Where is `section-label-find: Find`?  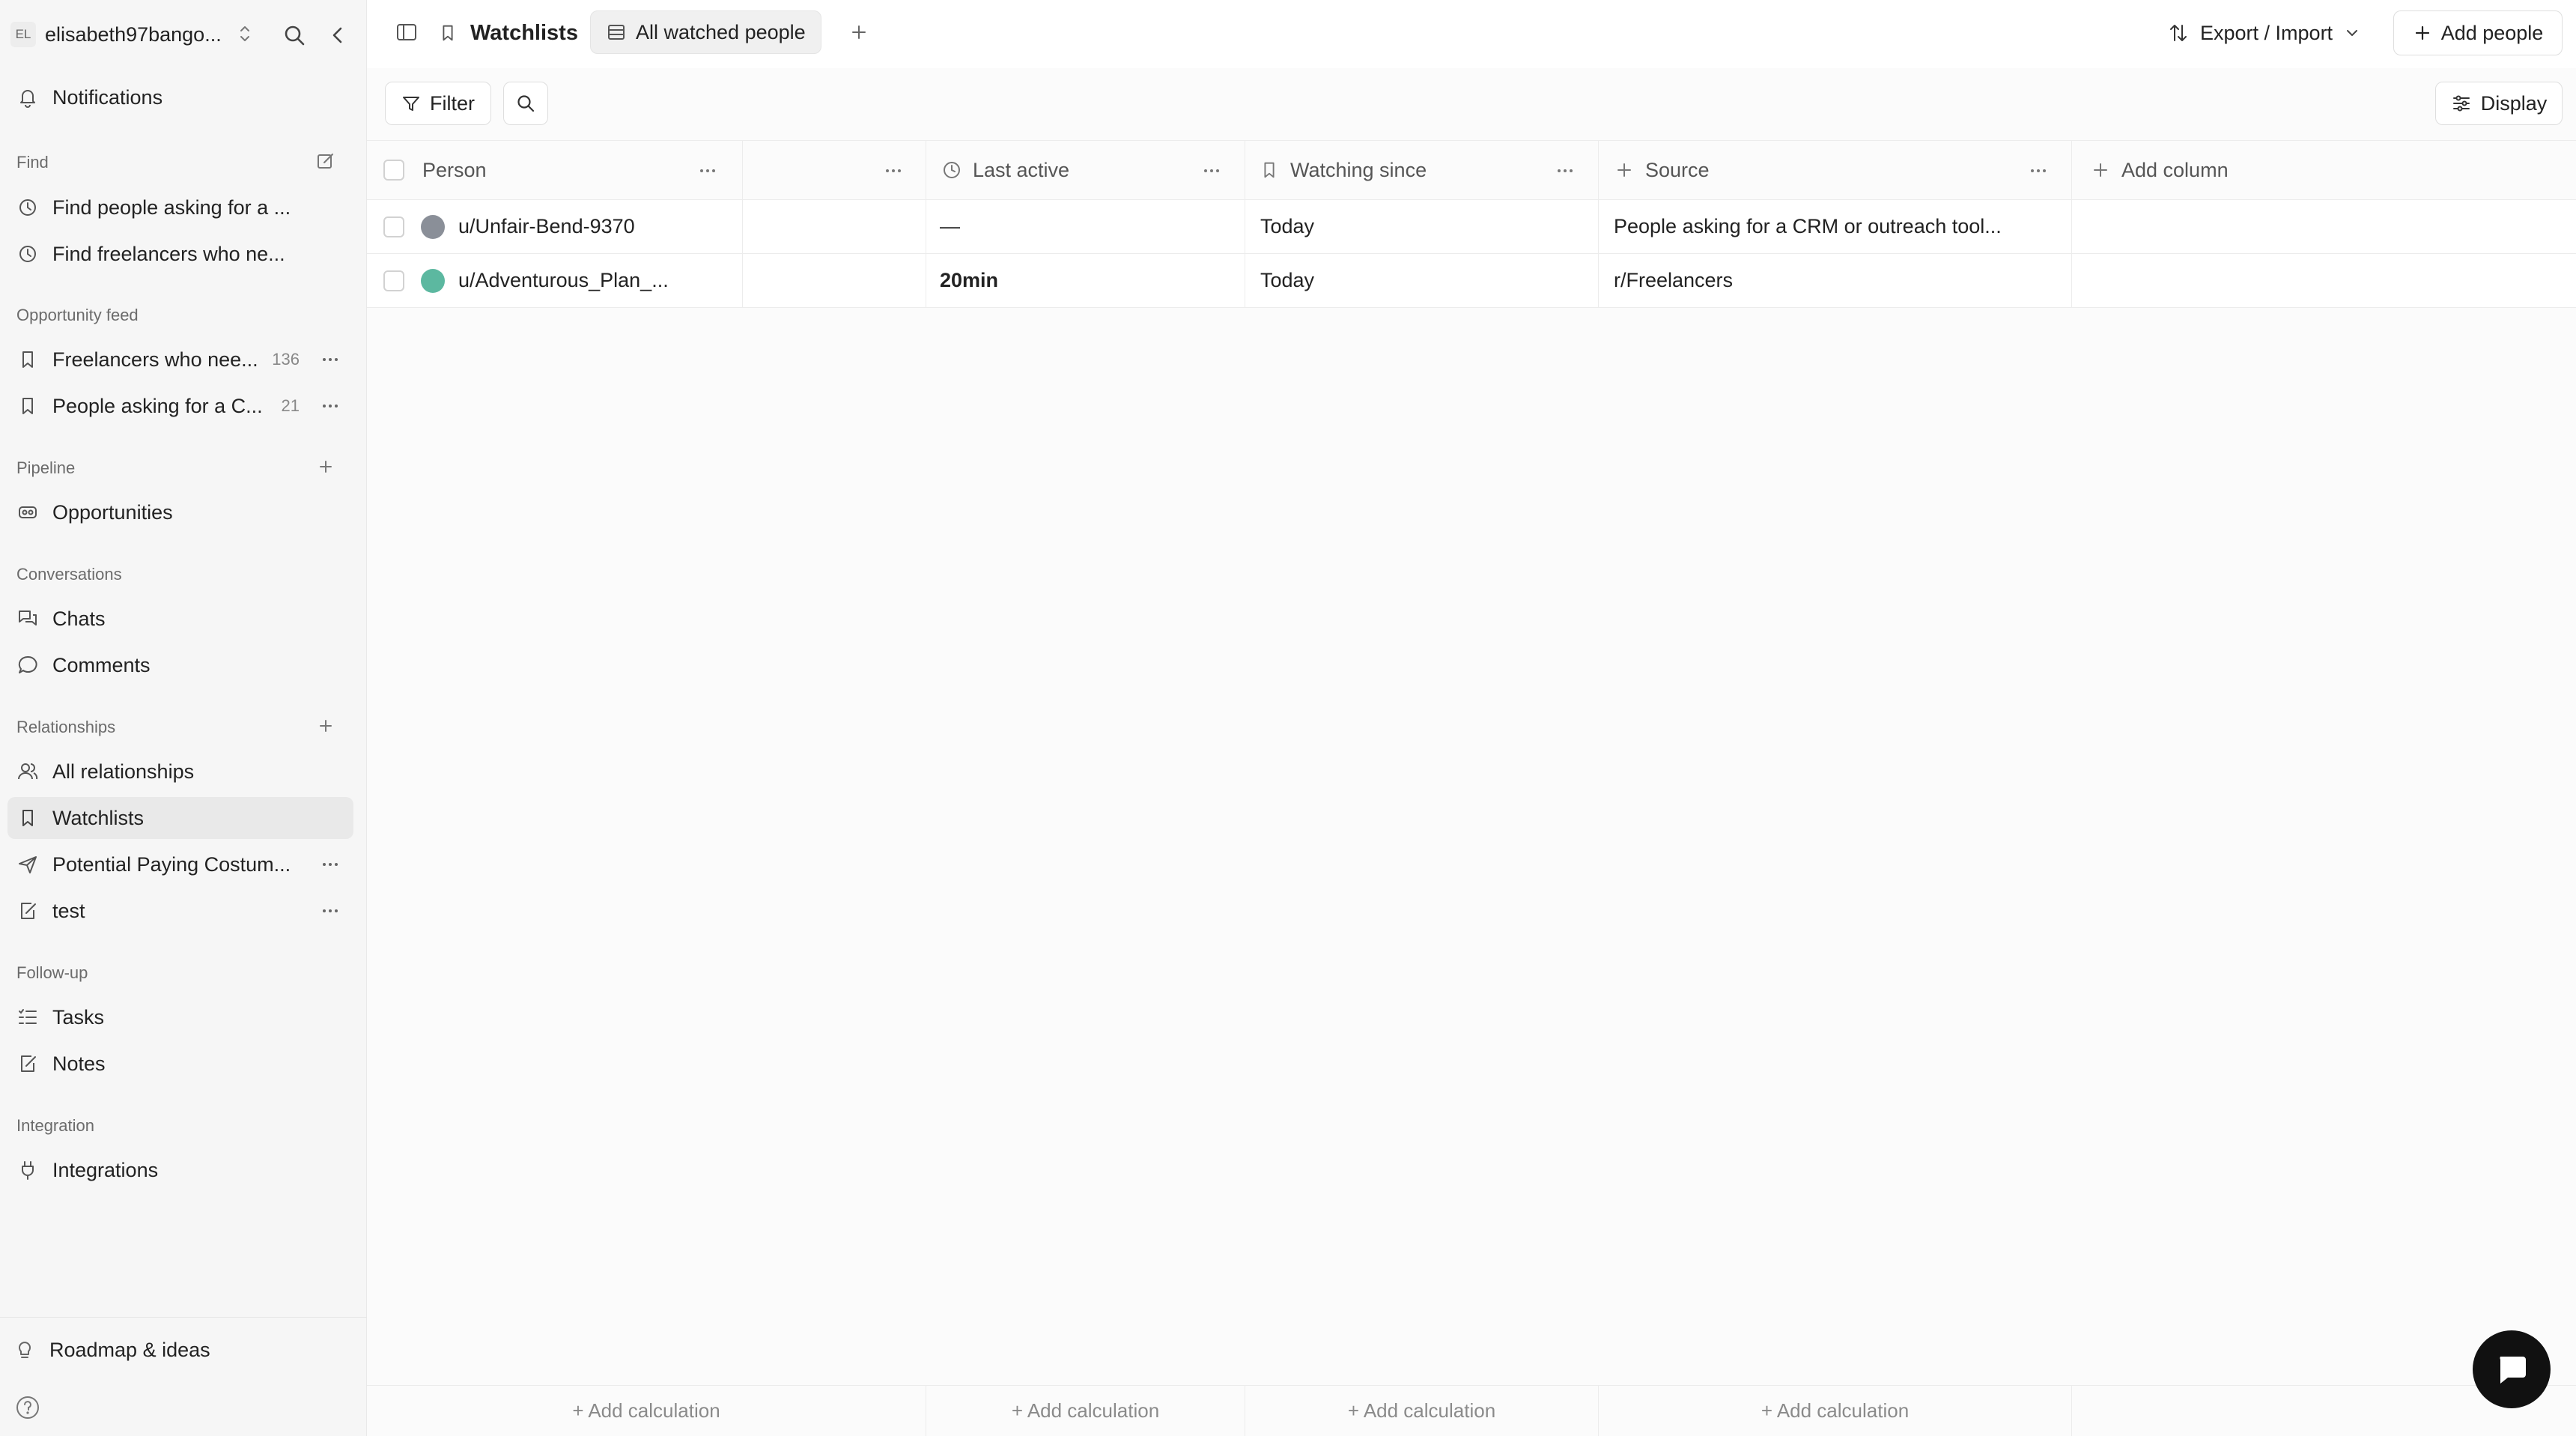 section-label-find: Find is located at coordinates (32, 162).